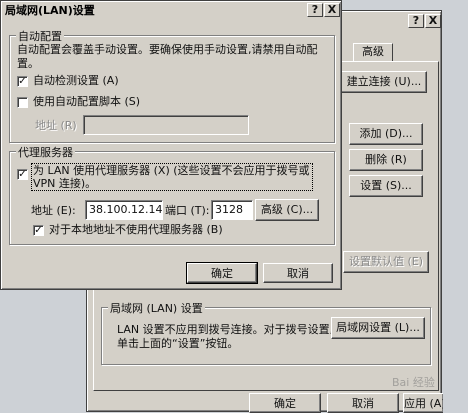 This screenshot has width=468, height=413. What do you see at coordinates (22, 102) in the screenshot?
I see `use-script-checkbox` at bounding box center [22, 102].